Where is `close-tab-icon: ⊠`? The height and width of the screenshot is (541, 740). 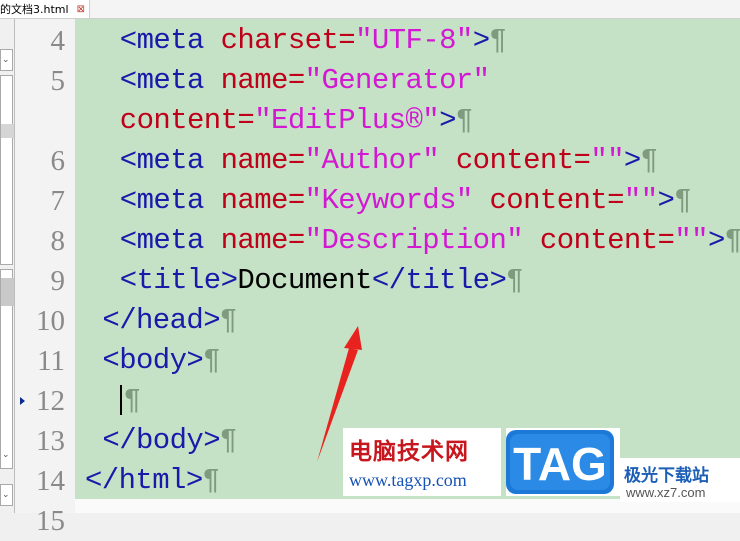 close-tab-icon: ⊠ is located at coordinates (81, 9).